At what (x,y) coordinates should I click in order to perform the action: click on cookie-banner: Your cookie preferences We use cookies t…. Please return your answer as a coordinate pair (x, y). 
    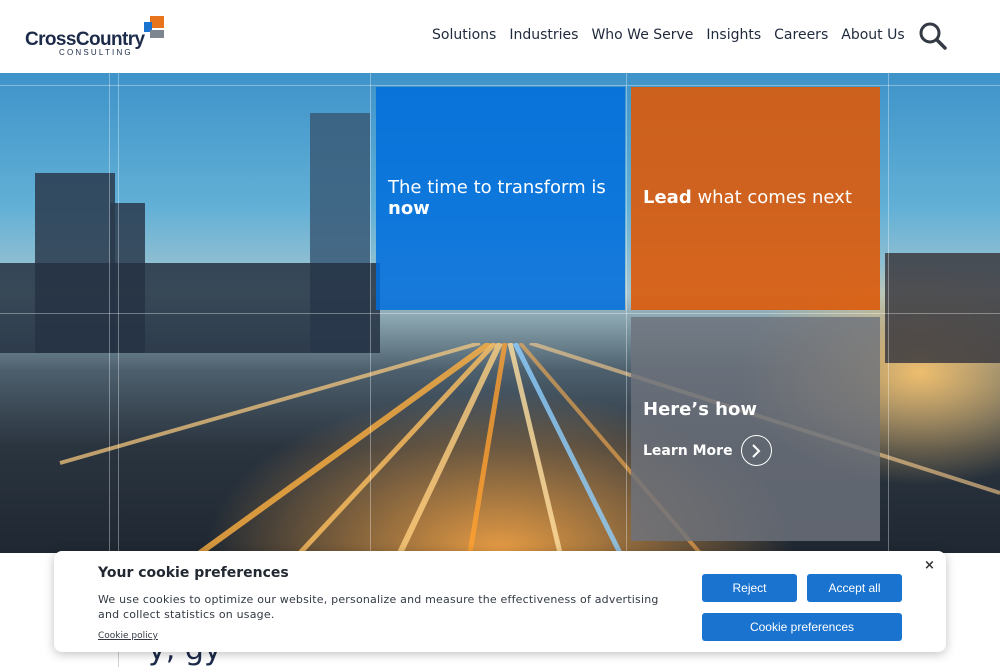
    Looking at the image, I should click on (500, 601).